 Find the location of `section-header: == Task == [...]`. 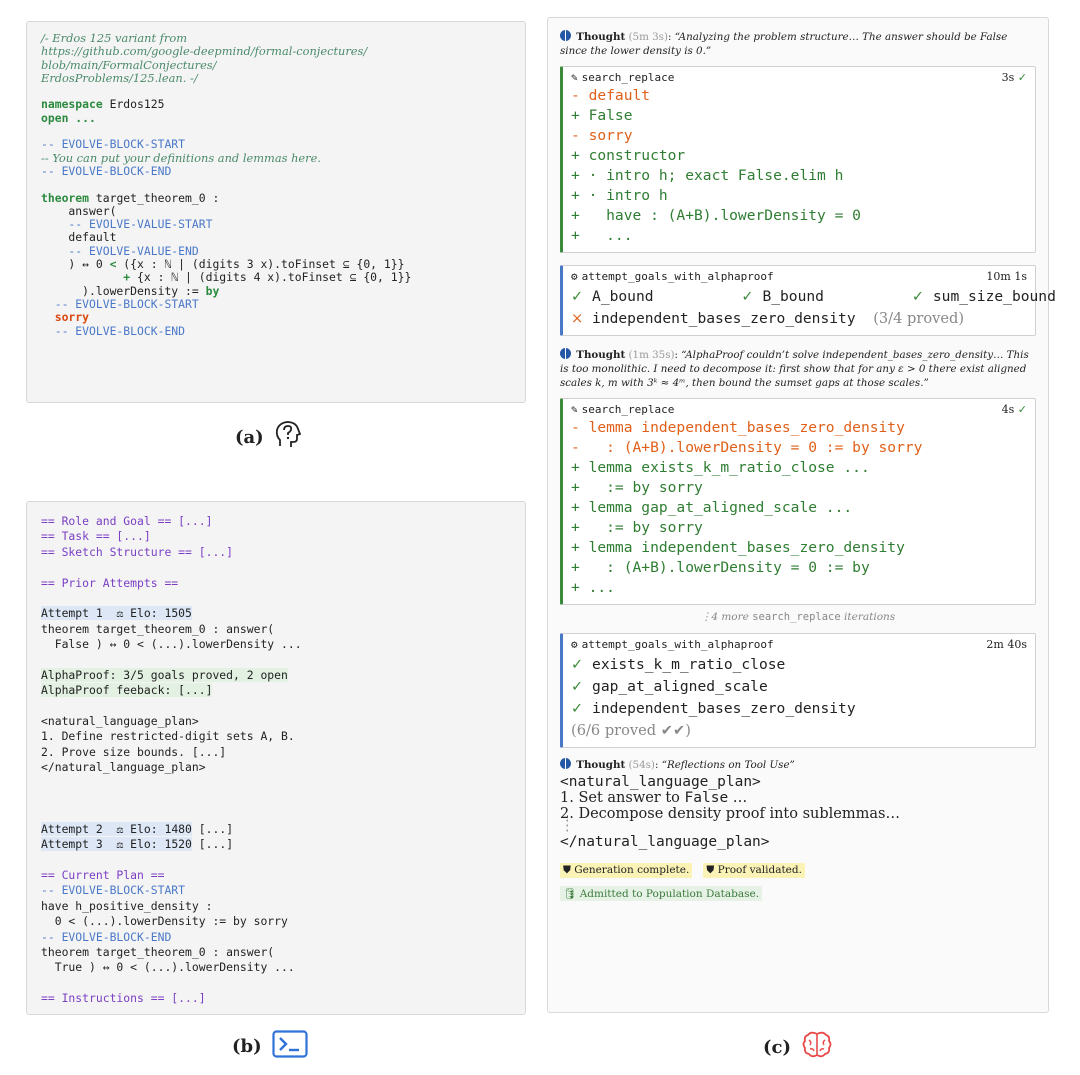

section-header: == Task == [...] is located at coordinates (96, 536).